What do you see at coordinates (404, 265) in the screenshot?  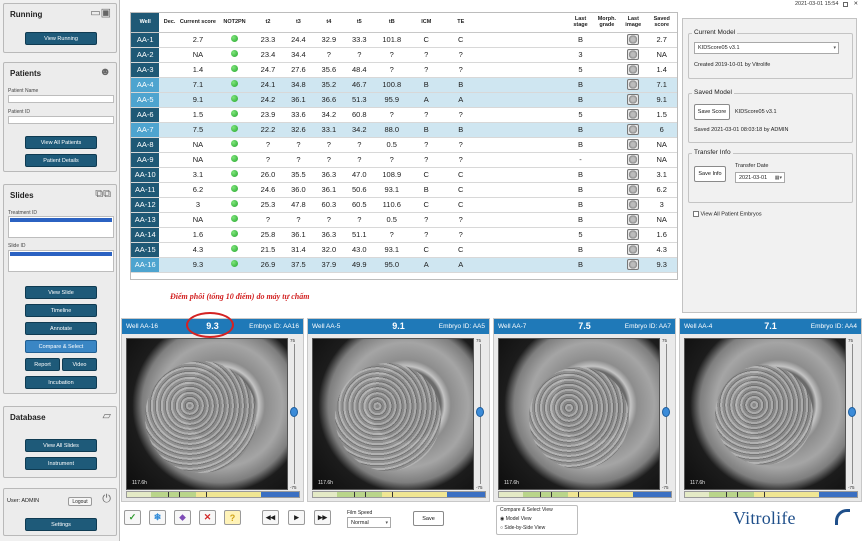 I see `table-row: AA-16 9.3 26.9 37.5 37.9 49.9 95.0 A A B 9.3` at bounding box center [404, 265].